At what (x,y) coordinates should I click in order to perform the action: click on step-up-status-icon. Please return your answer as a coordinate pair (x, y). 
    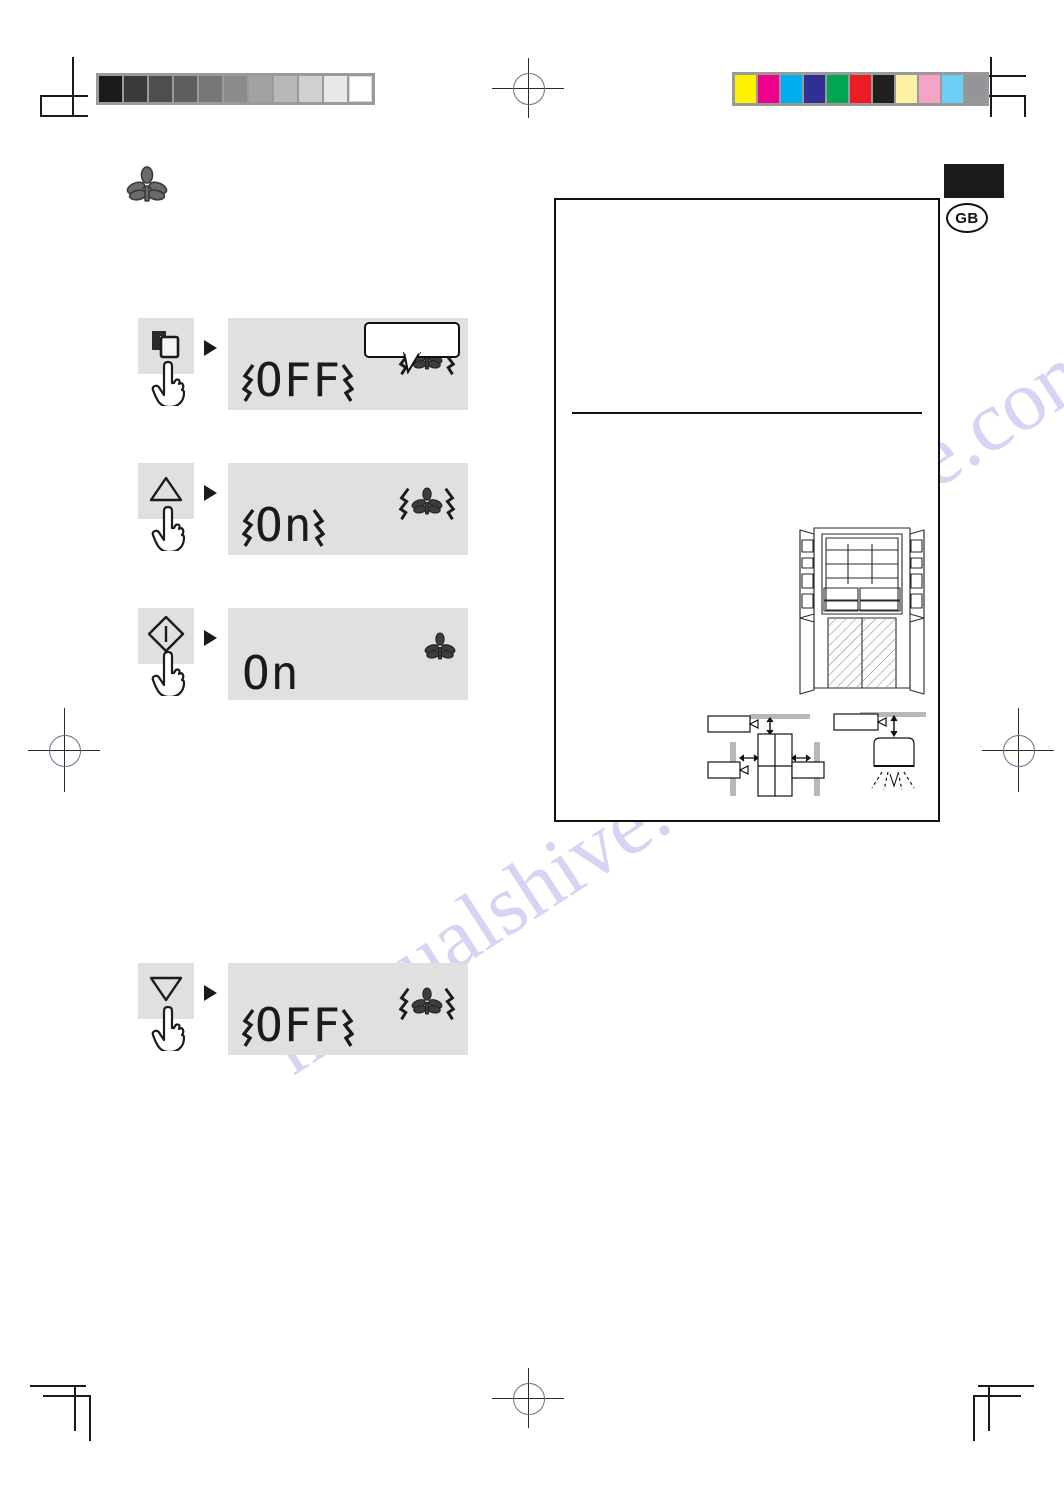
    Looking at the image, I should click on (427, 504).